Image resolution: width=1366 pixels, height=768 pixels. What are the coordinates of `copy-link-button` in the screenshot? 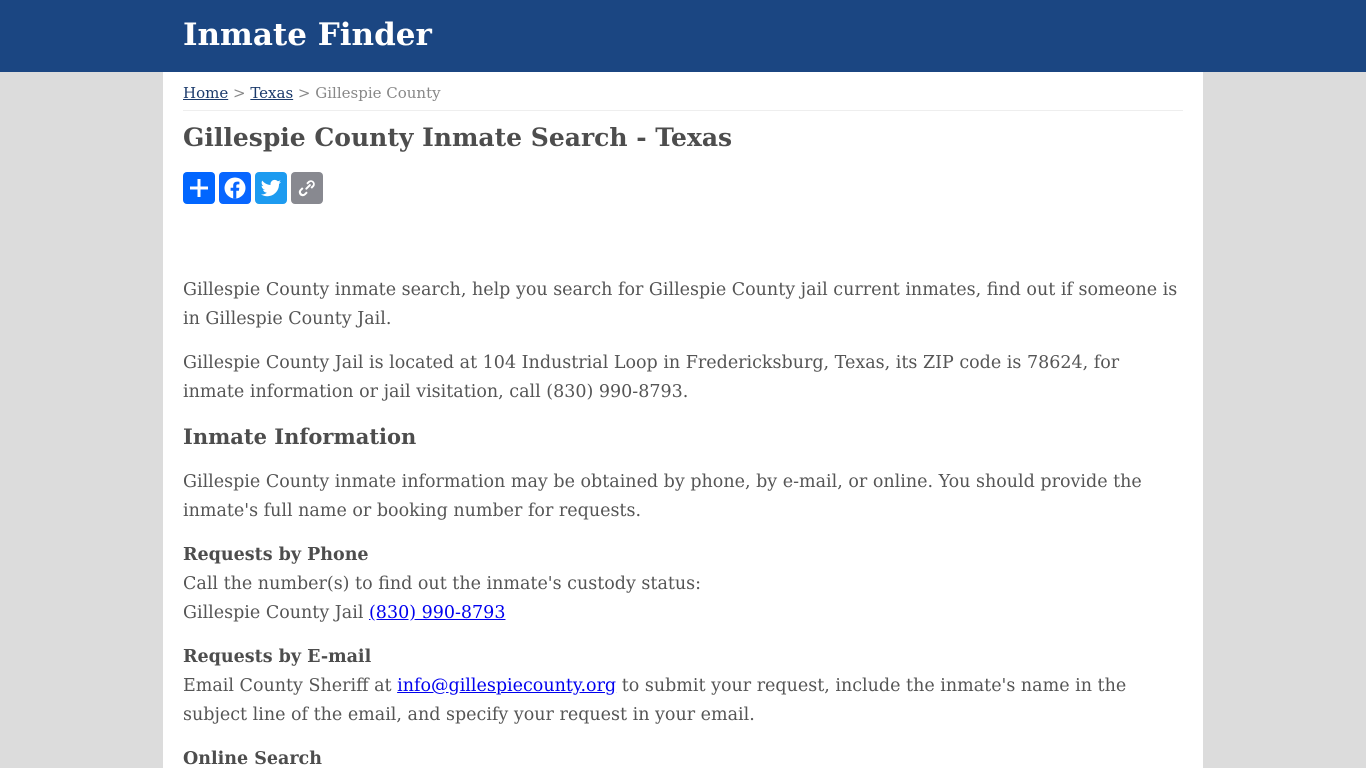 It's located at (307, 188).